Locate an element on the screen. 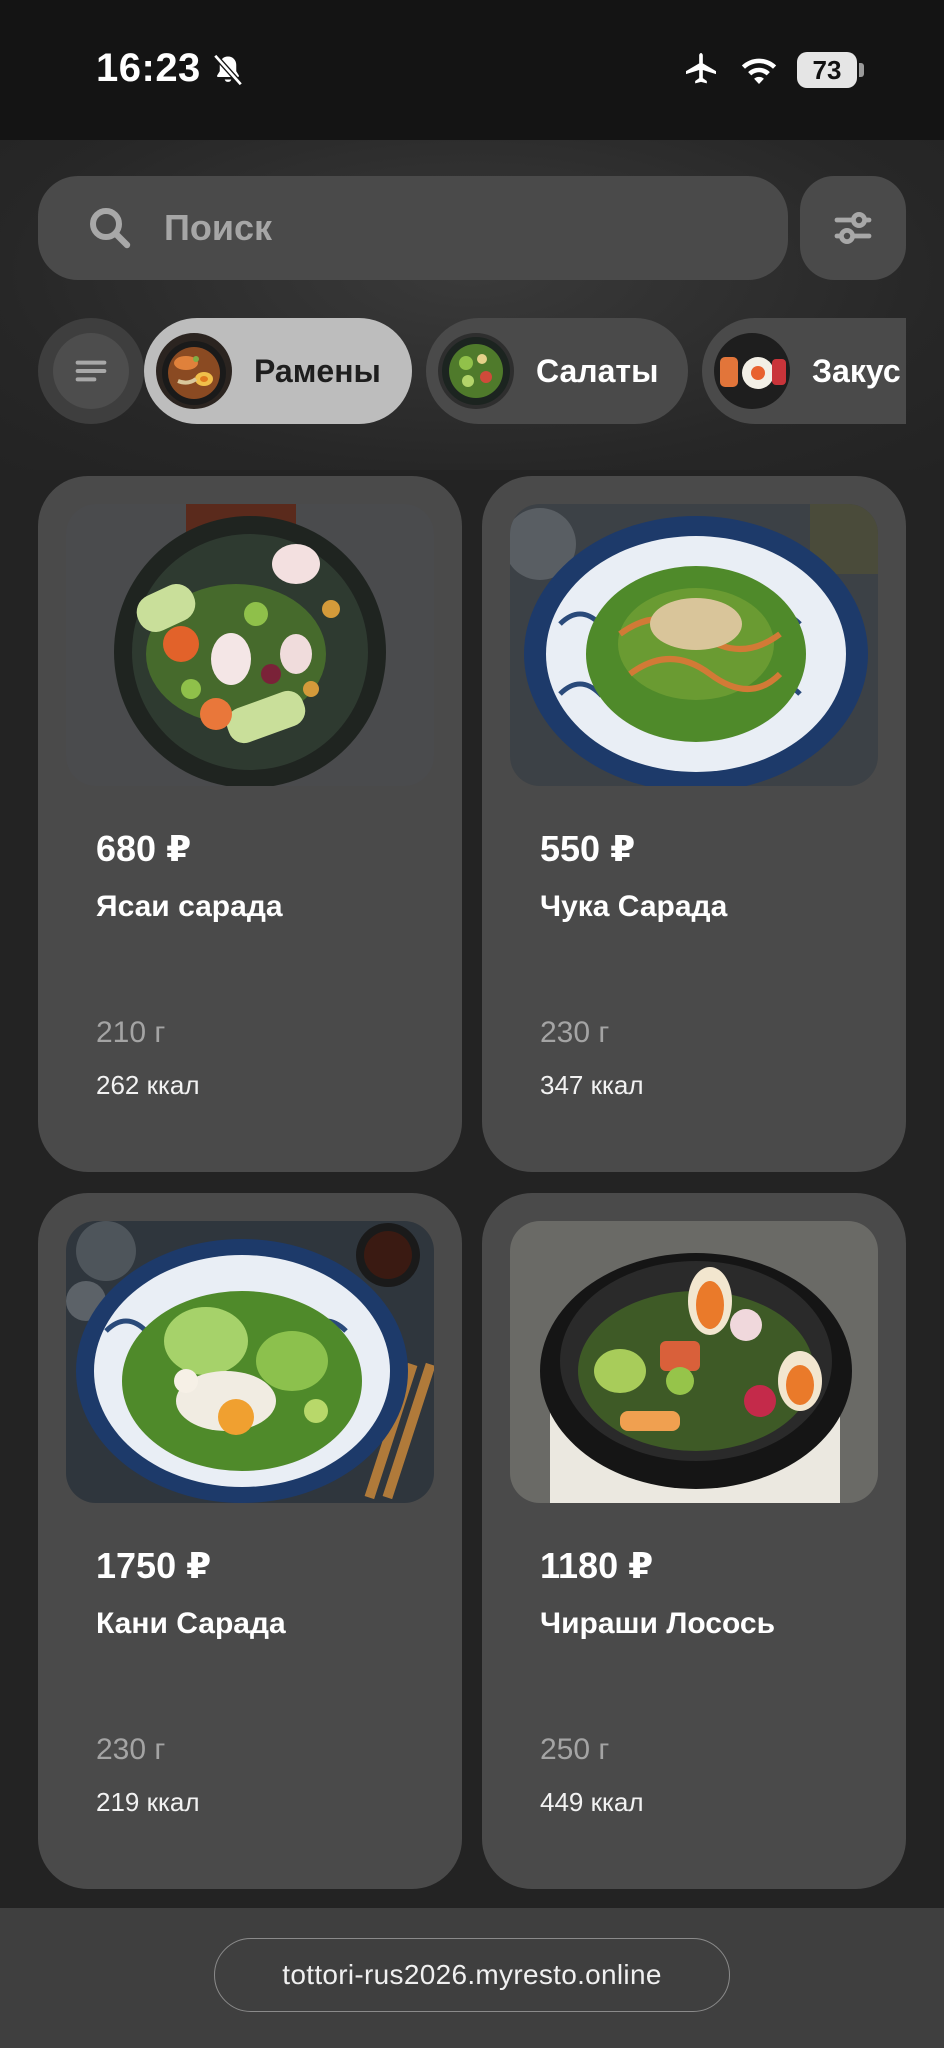  battery-level: 73 is located at coordinates (827, 69).